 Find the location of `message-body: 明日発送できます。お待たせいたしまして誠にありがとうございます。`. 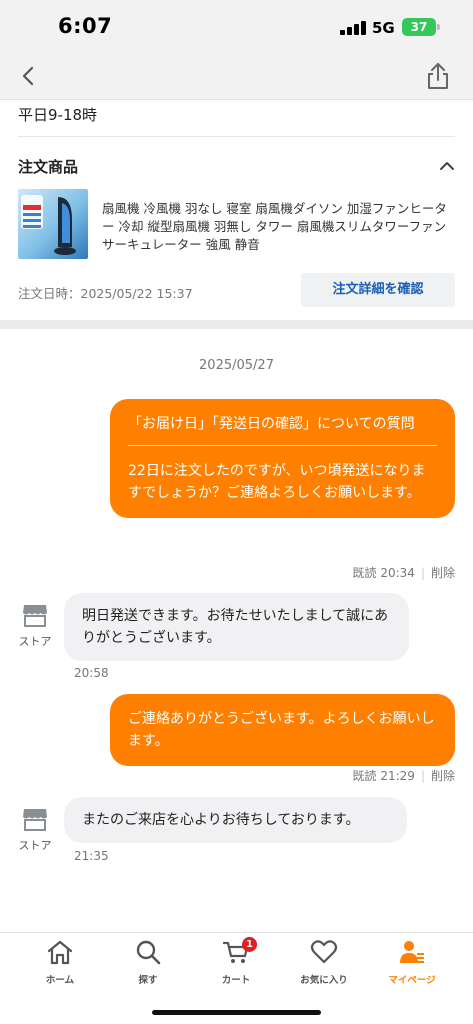

message-body: 明日発送できます。お待たせいたしまして誠にありがとうございます。 is located at coordinates (235, 627).